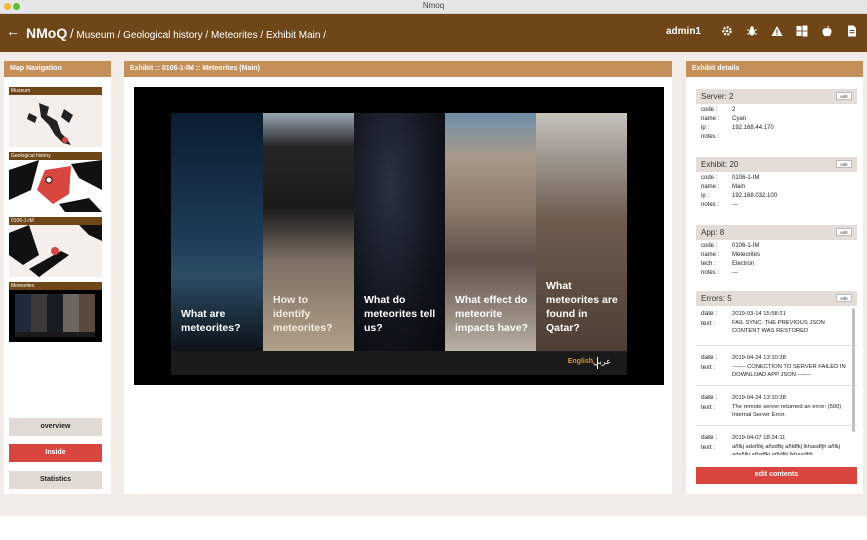  What do you see at coordinates (844, 164) in the screenshot?
I see `exhibit-edit-button: edit` at bounding box center [844, 164].